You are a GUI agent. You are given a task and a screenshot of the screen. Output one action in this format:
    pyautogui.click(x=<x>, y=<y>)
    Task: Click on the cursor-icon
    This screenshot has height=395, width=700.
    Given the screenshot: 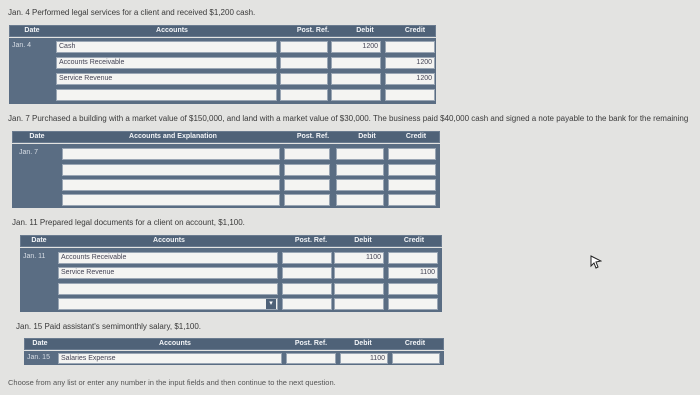 What is the action you would take?
    pyautogui.click(x=596, y=264)
    